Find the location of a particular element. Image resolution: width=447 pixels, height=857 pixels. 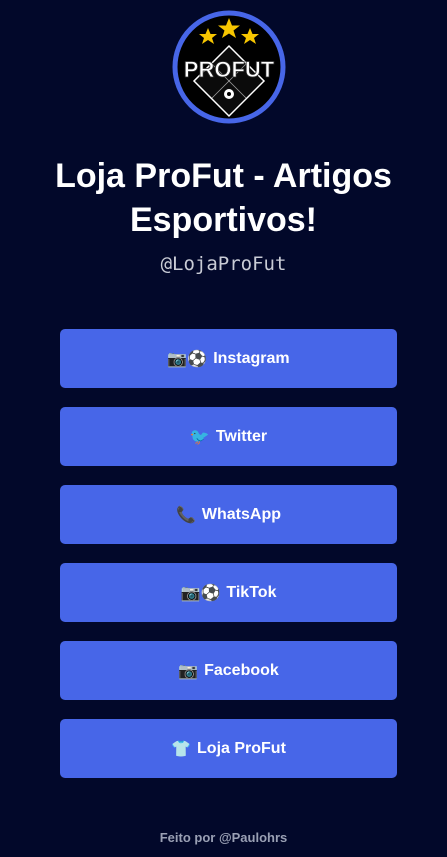

page-title: Loja ProFut - Artigos Esportivos! is located at coordinates (223, 198).